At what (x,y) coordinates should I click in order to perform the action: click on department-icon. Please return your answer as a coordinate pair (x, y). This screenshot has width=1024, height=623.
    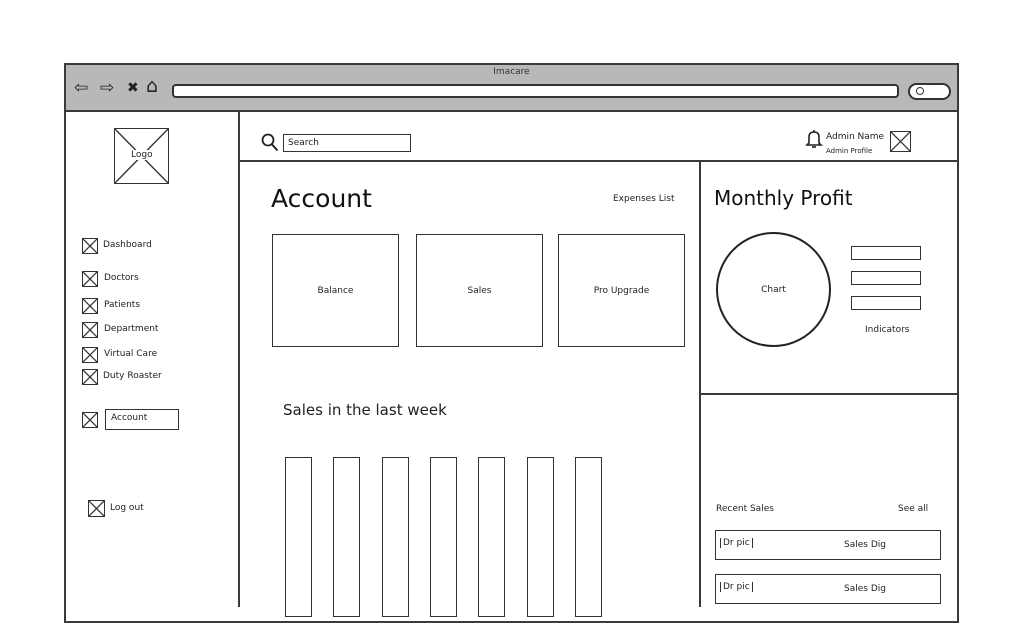
    Looking at the image, I should click on (90, 330).